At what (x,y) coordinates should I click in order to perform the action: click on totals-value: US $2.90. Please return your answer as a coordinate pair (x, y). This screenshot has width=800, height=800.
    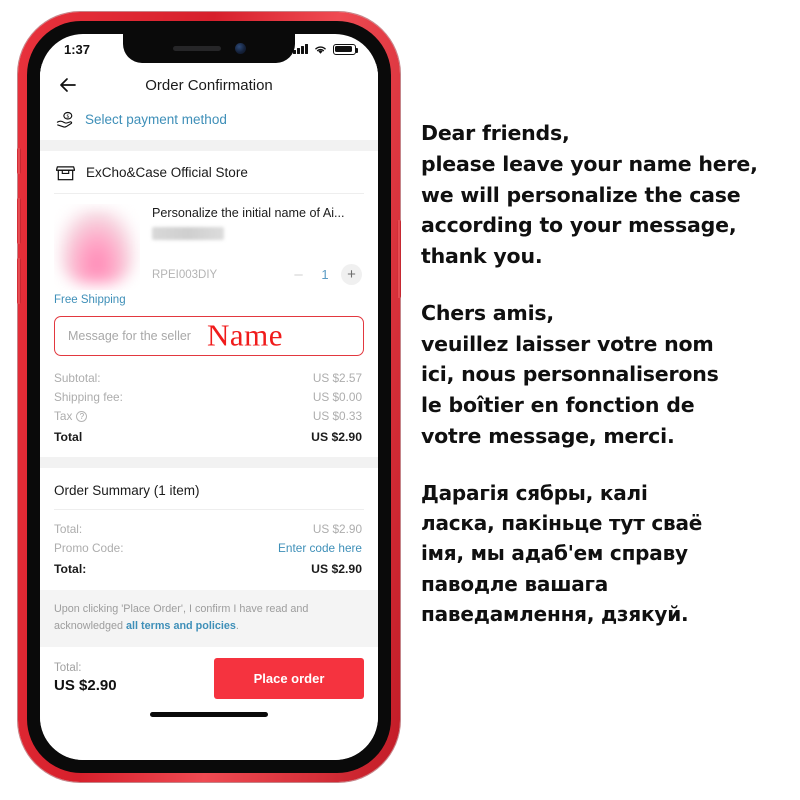
    Looking at the image, I should click on (336, 436).